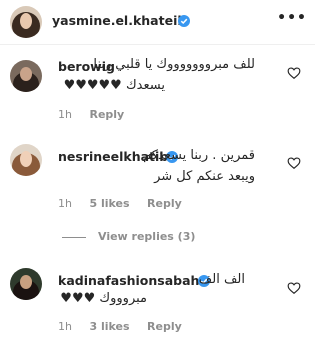  I want to click on comment-meta: 1h 3 likes Reply, so click(127, 326).